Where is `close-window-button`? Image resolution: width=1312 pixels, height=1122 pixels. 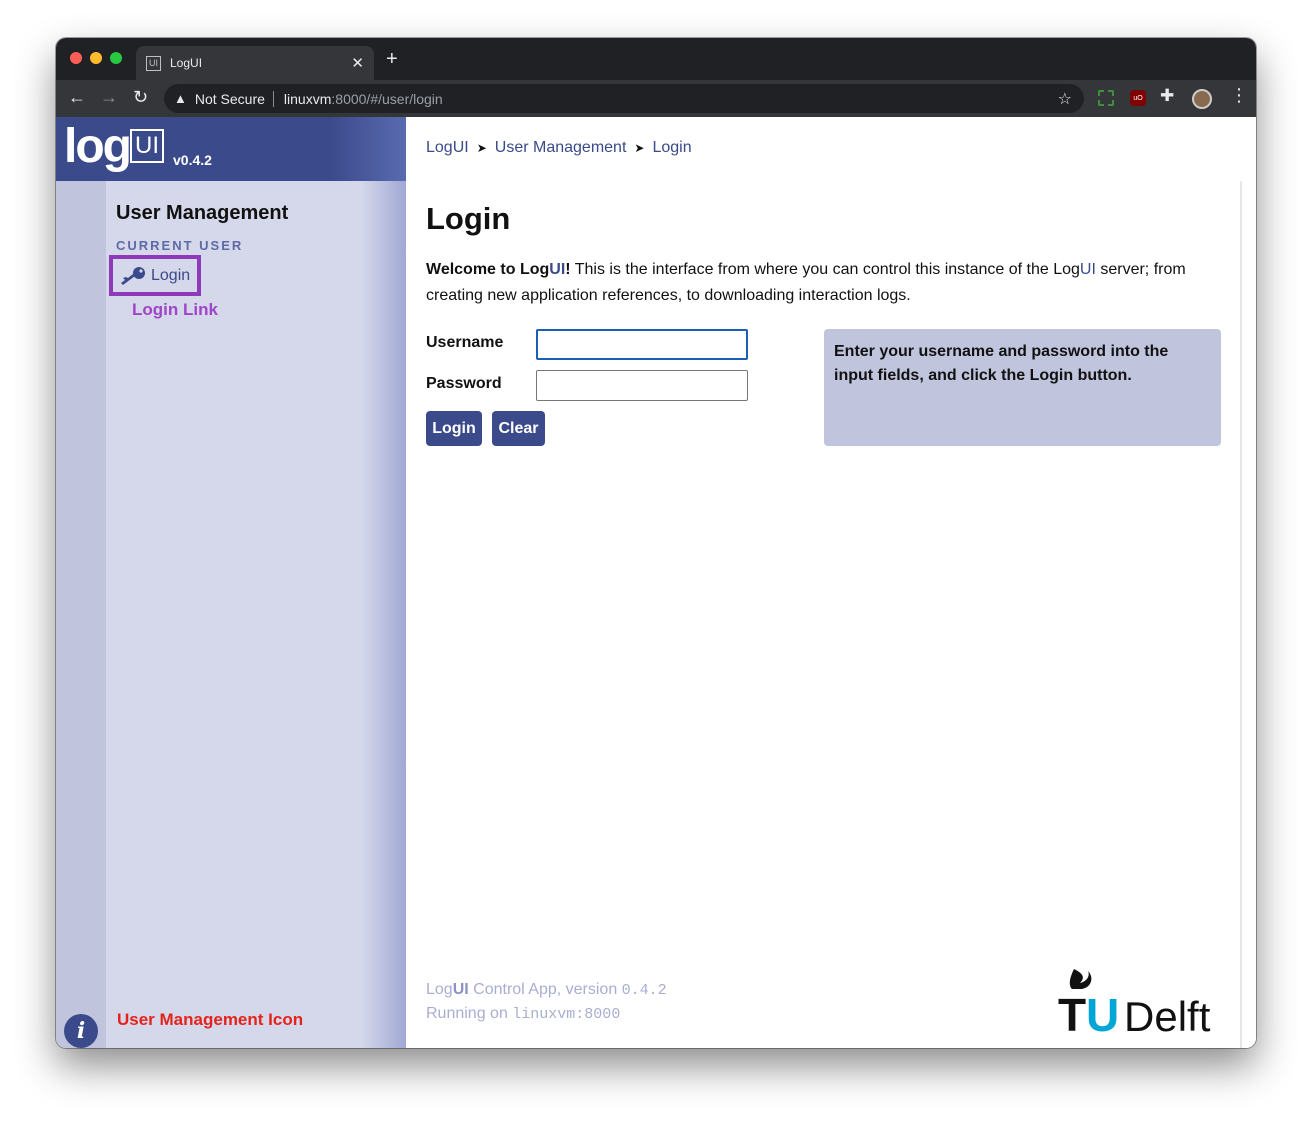 close-window-button is located at coordinates (76, 58).